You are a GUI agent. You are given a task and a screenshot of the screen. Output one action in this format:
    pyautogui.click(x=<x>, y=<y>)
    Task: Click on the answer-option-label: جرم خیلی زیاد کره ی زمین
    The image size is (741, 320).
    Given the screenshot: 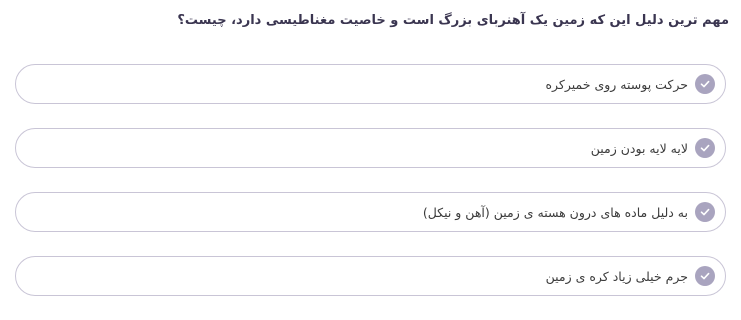 What is the action you would take?
    pyautogui.click(x=616, y=276)
    